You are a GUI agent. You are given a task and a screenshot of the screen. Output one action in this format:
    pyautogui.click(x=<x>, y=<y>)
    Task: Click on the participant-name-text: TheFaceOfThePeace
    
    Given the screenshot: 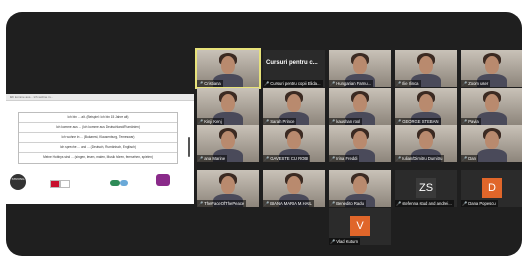 What is the action you would take?
    pyautogui.click(x=224, y=203)
    